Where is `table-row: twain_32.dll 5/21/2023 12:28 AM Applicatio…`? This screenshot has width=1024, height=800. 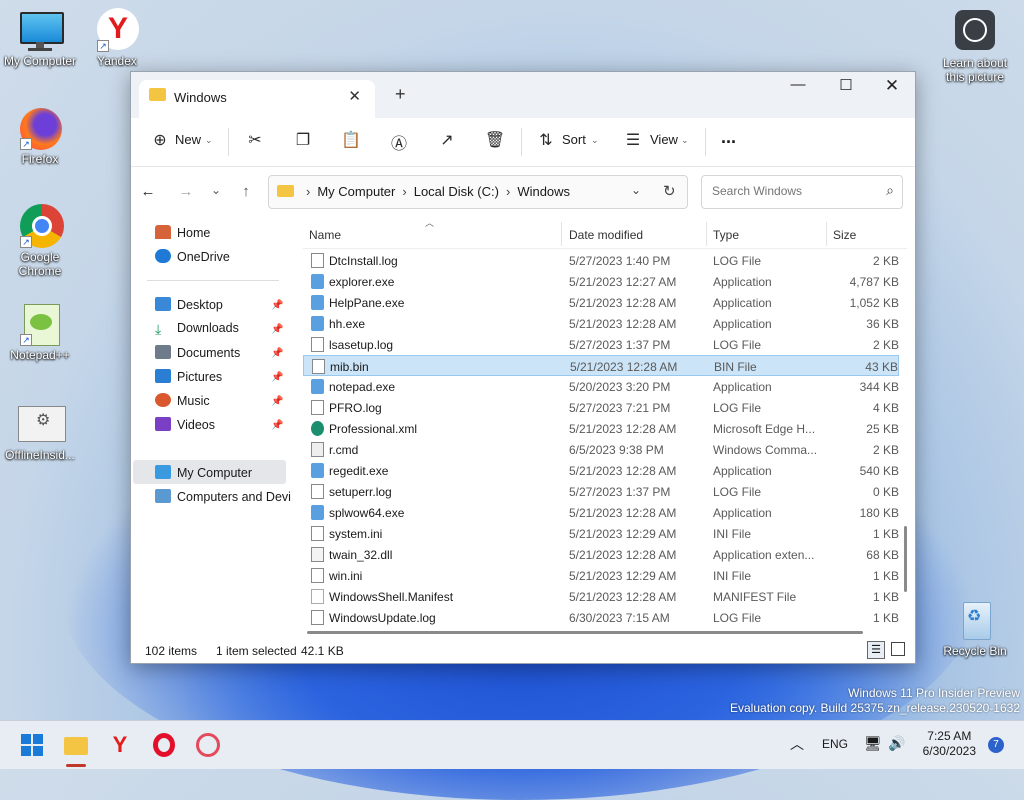
table-row: twain_32.dll 5/21/2023 12:28 AM Applicatio… is located at coordinates (601, 554).